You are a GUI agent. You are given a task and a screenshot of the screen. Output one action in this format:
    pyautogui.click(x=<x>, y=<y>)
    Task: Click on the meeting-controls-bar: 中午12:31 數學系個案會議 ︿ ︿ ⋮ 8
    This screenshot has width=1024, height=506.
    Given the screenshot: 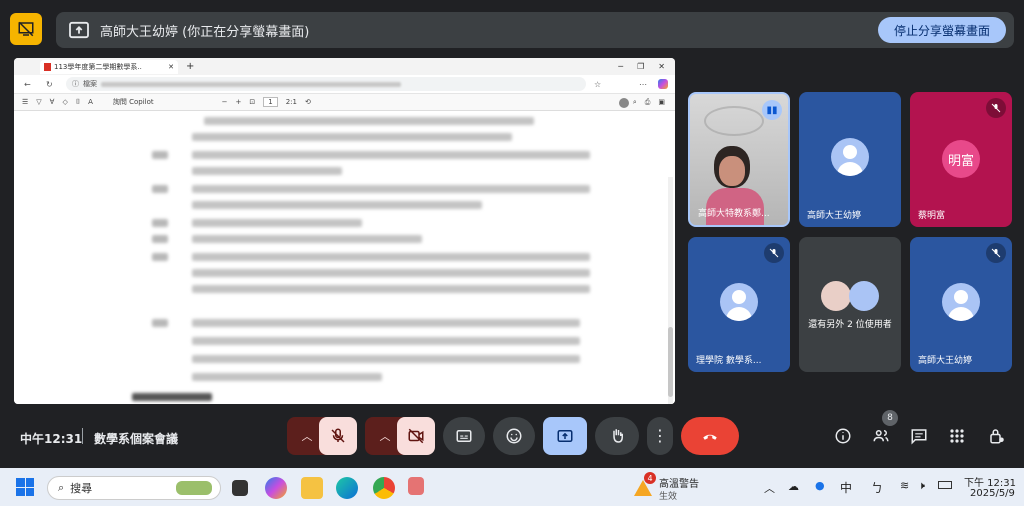 What is the action you would take?
    pyautogui.click(x=512, y=437)
    